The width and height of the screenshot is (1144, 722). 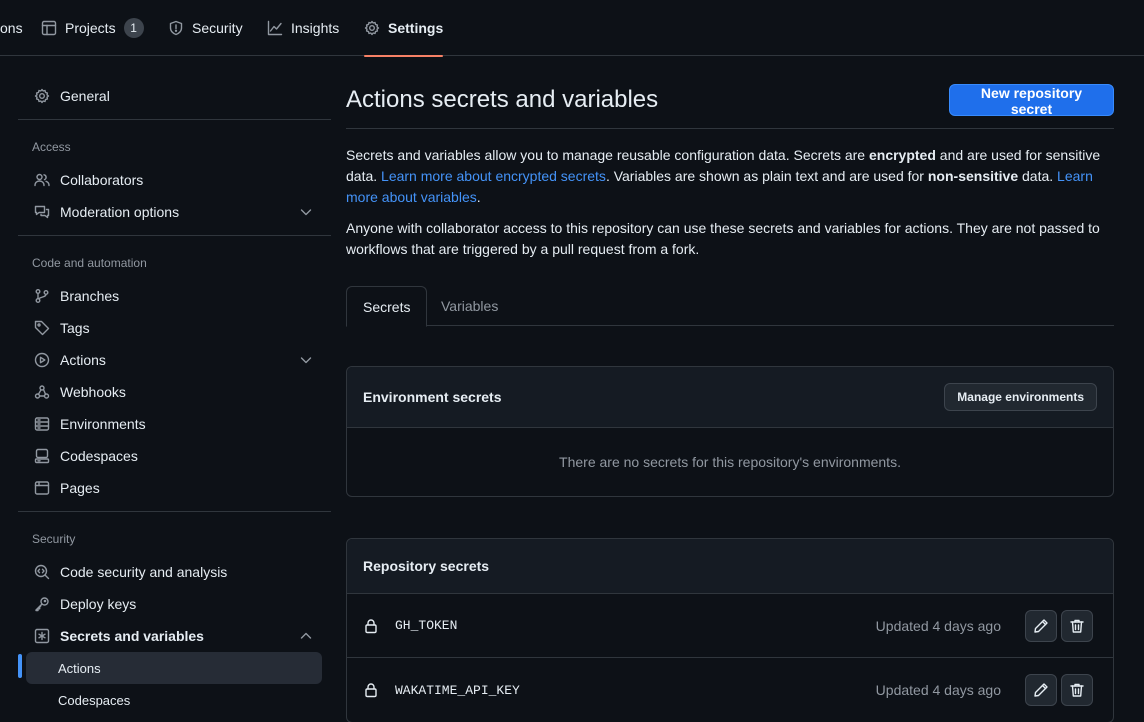 What do you see at coordinates (730, 397) in the screenshot?
I see `environment-secrets-header: Environment secrets Manage environments` at bounding box center [730, 397].